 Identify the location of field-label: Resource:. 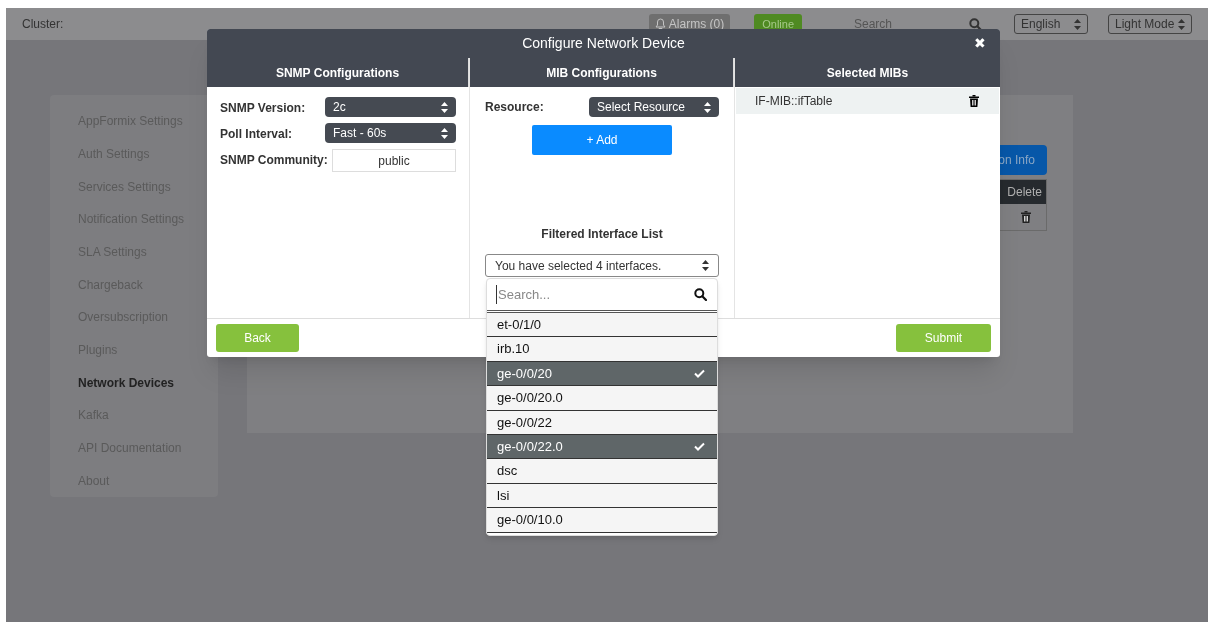
(514, 107).